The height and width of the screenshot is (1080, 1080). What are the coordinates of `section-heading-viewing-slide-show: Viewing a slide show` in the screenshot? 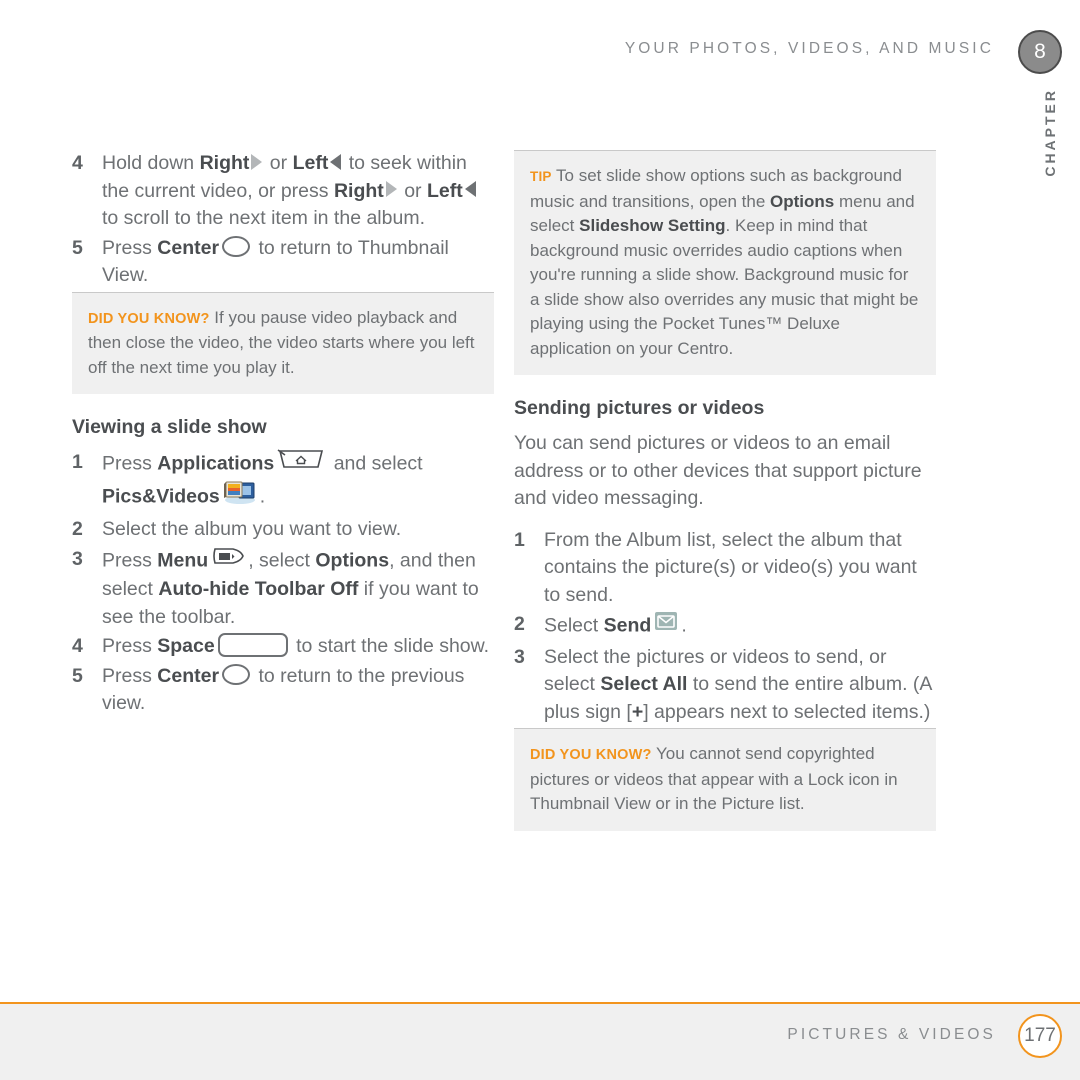 It's located at (169, 427).